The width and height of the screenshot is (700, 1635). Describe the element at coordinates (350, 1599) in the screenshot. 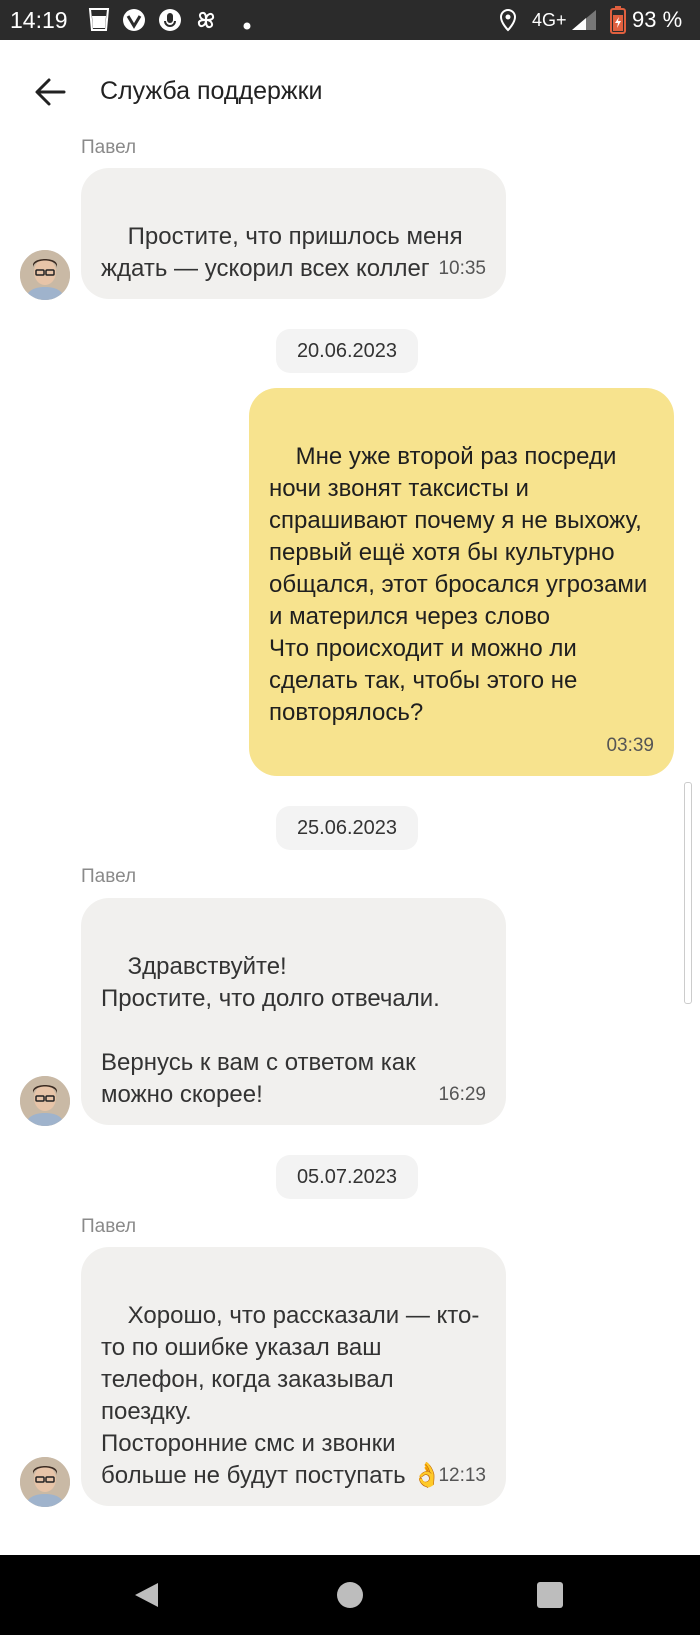

I see `circle-home-icon` at that location.